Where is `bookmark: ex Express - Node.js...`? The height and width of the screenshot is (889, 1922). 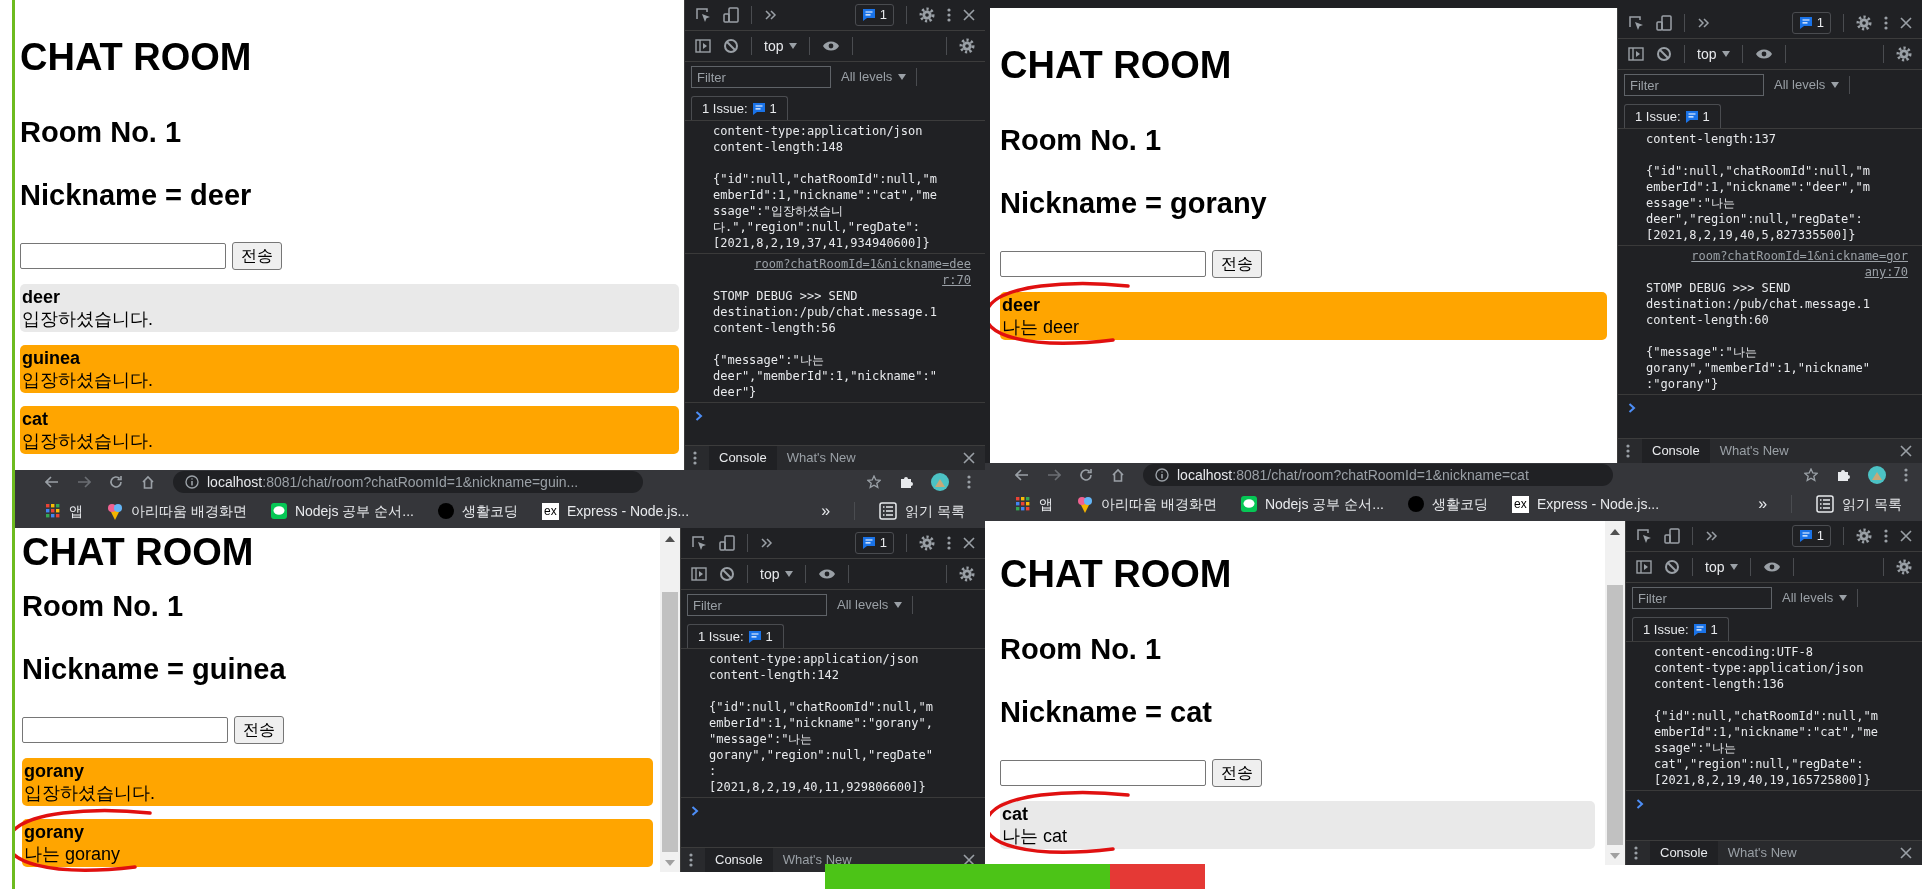
bookmark: ex Express - Node.js... is located at coordinates (1585, 504).